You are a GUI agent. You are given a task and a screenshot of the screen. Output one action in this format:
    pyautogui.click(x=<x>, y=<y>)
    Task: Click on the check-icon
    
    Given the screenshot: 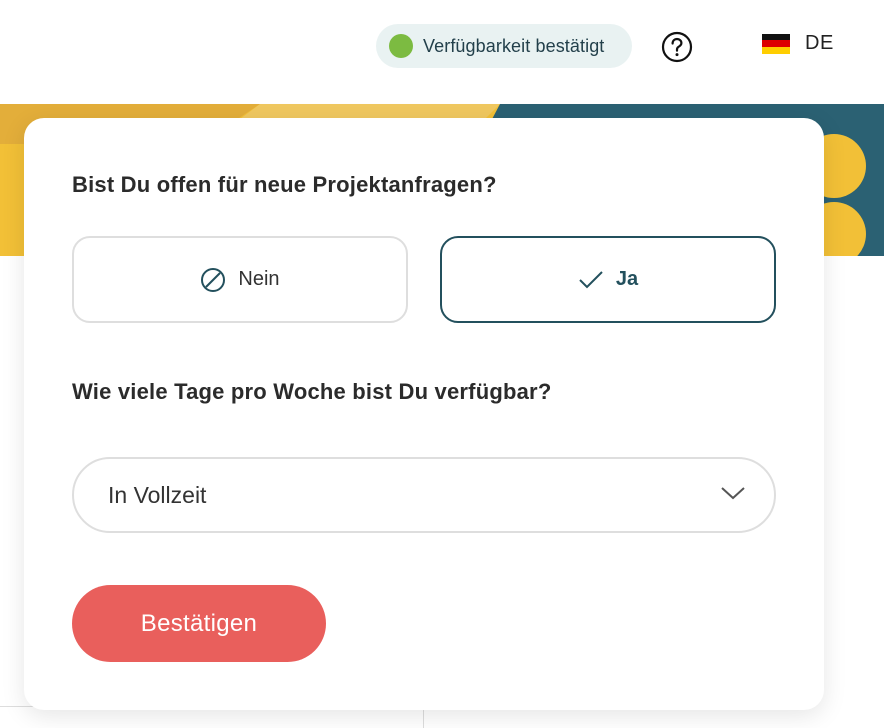 What is the action you would take?
    pyautogui.click(x=591, y=279)
    